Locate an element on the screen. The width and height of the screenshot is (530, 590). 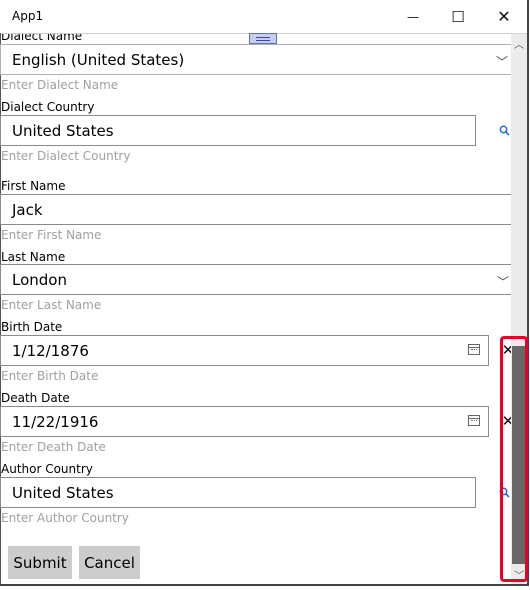
resize-grip is located at coordinates (263, 38).